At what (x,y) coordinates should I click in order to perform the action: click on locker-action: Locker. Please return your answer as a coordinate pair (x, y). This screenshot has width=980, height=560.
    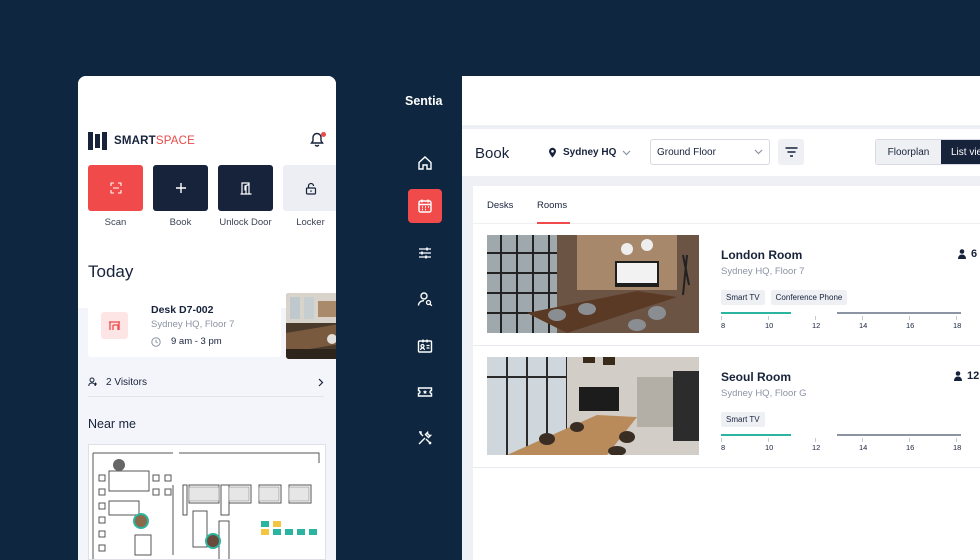
    Looking at the image, I should click on (309, 196).